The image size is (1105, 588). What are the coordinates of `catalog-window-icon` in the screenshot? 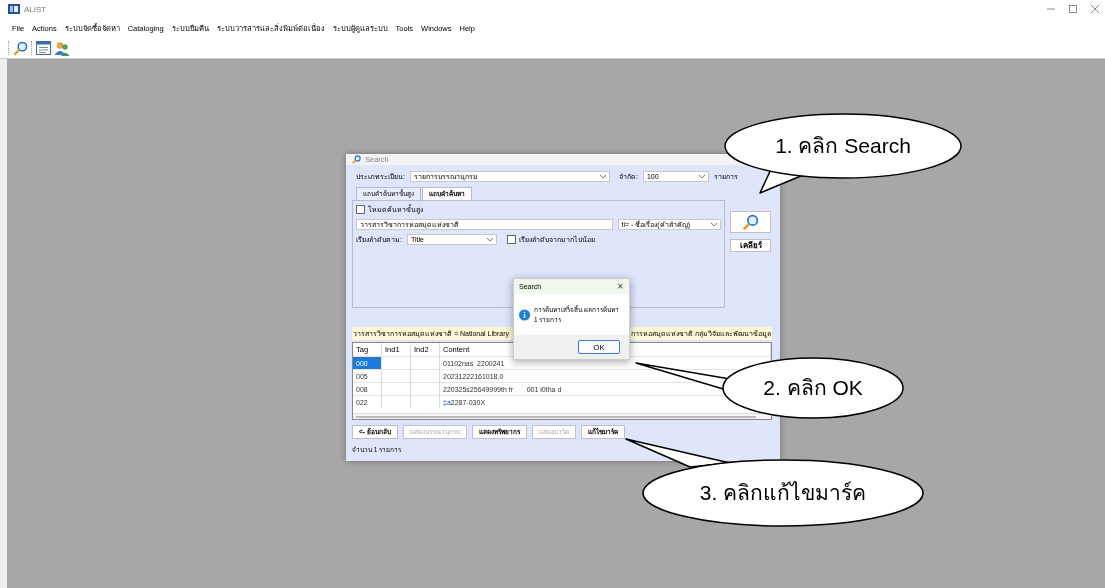 It's located at (43, 48).